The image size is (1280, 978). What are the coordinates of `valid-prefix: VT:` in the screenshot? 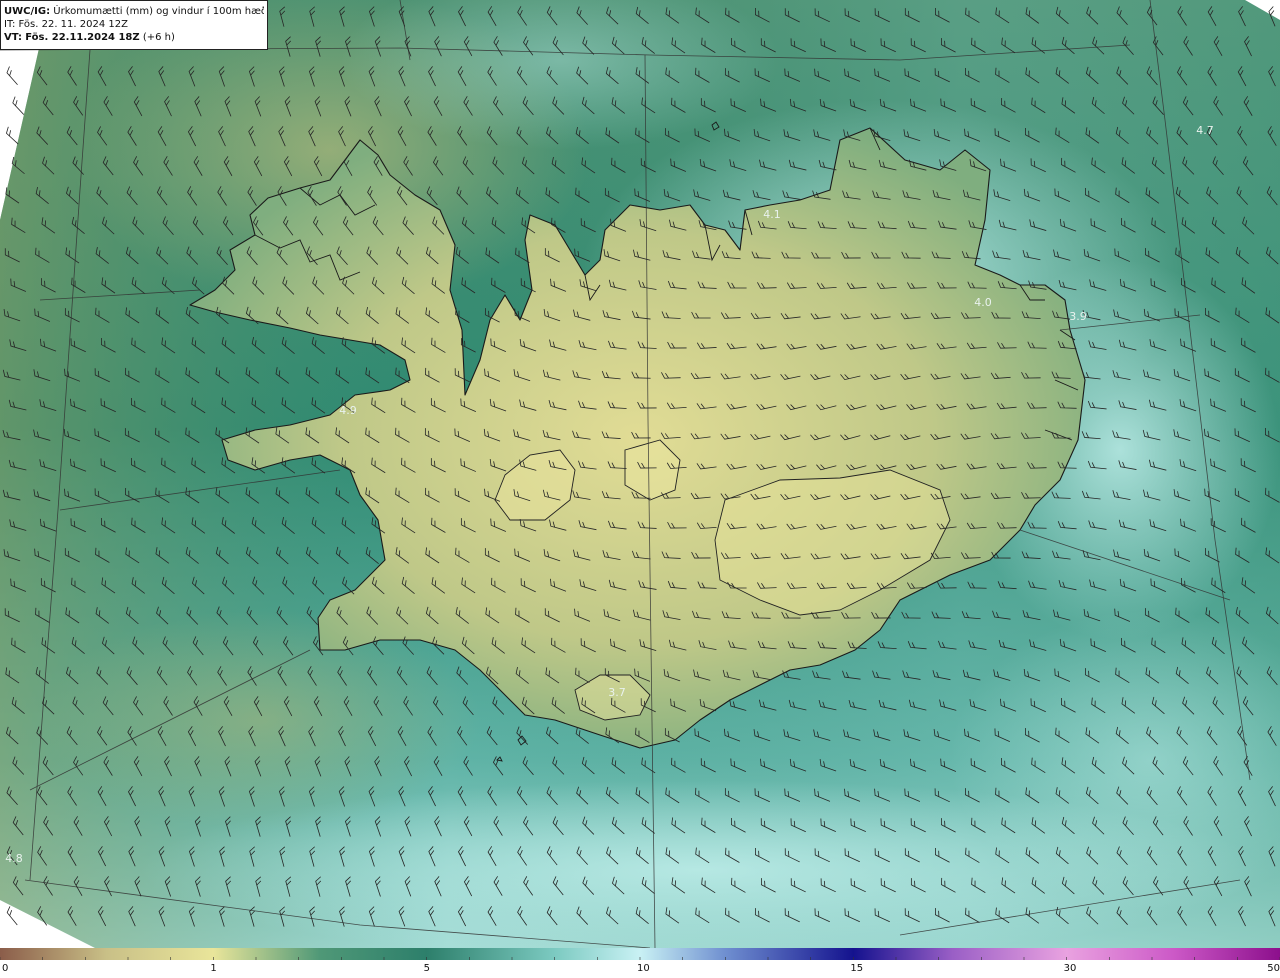 It's located at (13, 37).